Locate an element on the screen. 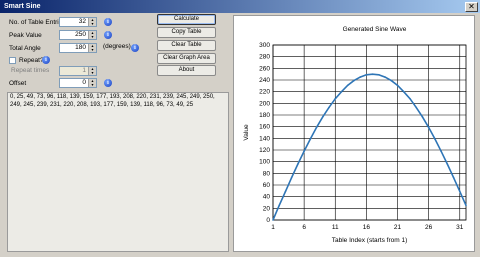 The height and width of the screenshot is (257, 480). peak-spinner: 250 ▲ ▼ is located at coordinates (78, 35).